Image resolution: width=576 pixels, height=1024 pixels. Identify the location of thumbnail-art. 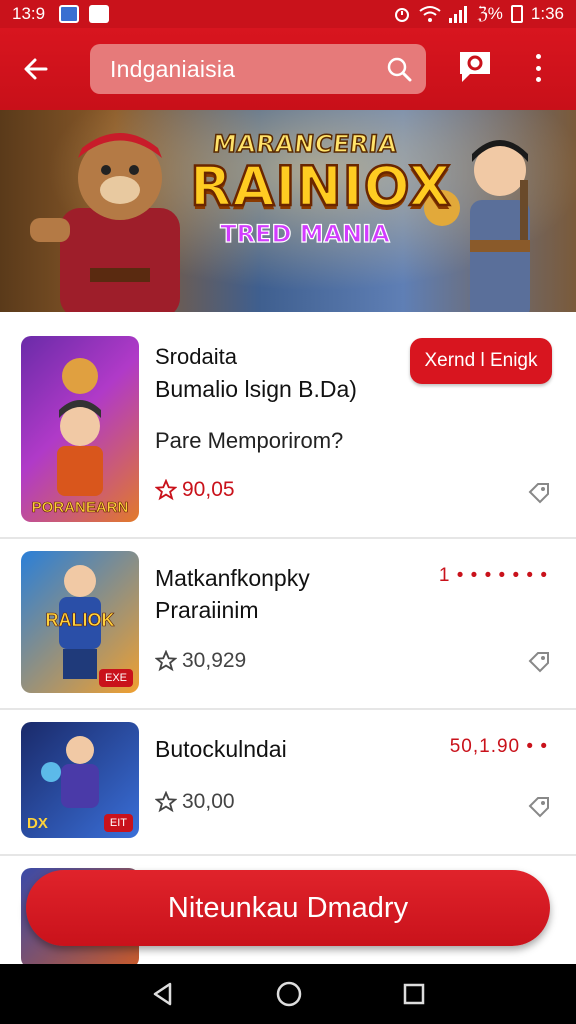
(80, 427).